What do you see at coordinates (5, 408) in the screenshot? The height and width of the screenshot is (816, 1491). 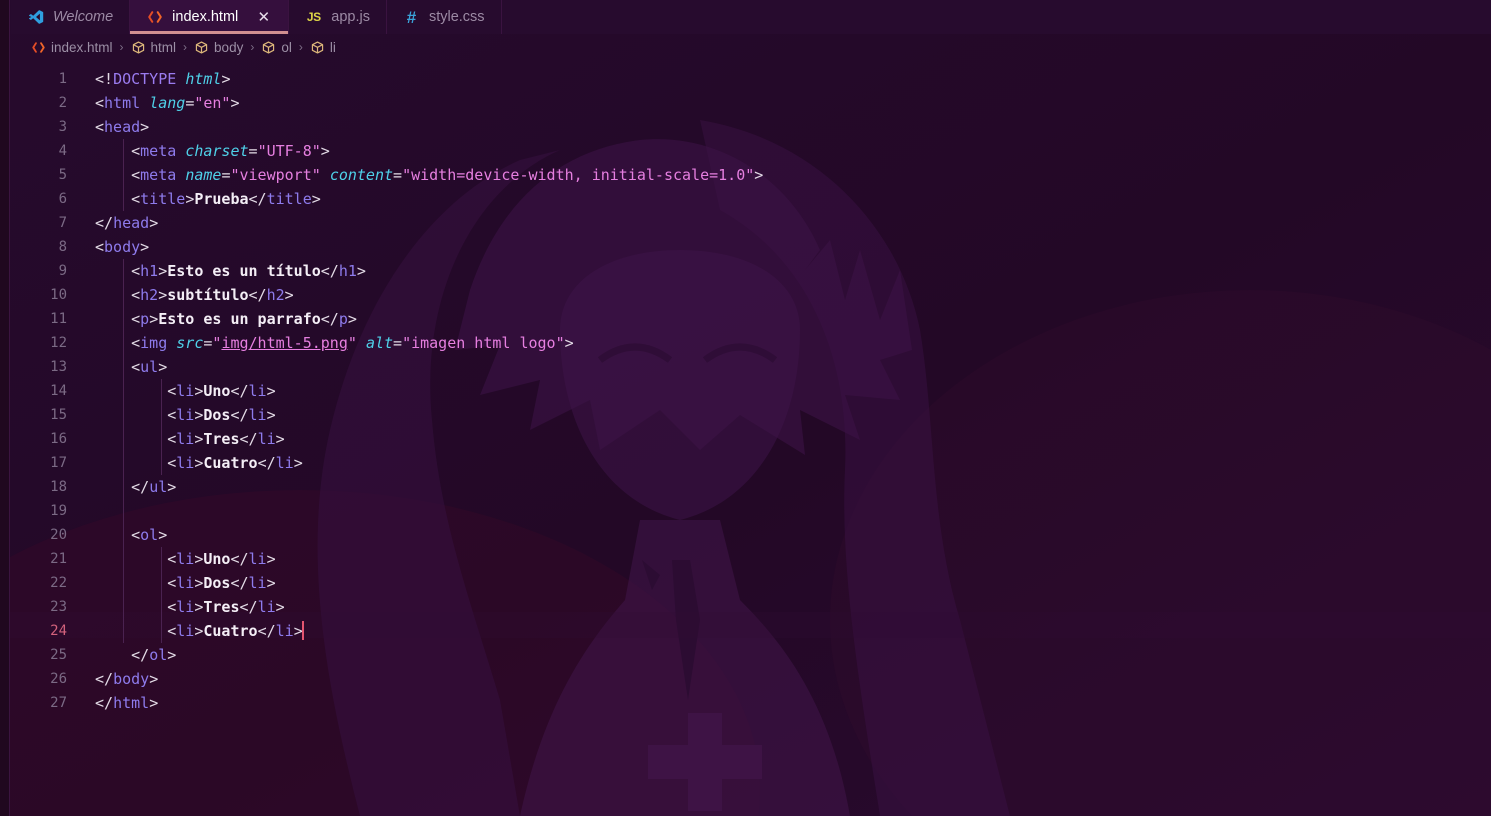 I see `activity-bar-strip` at bounding box center [5, 408].